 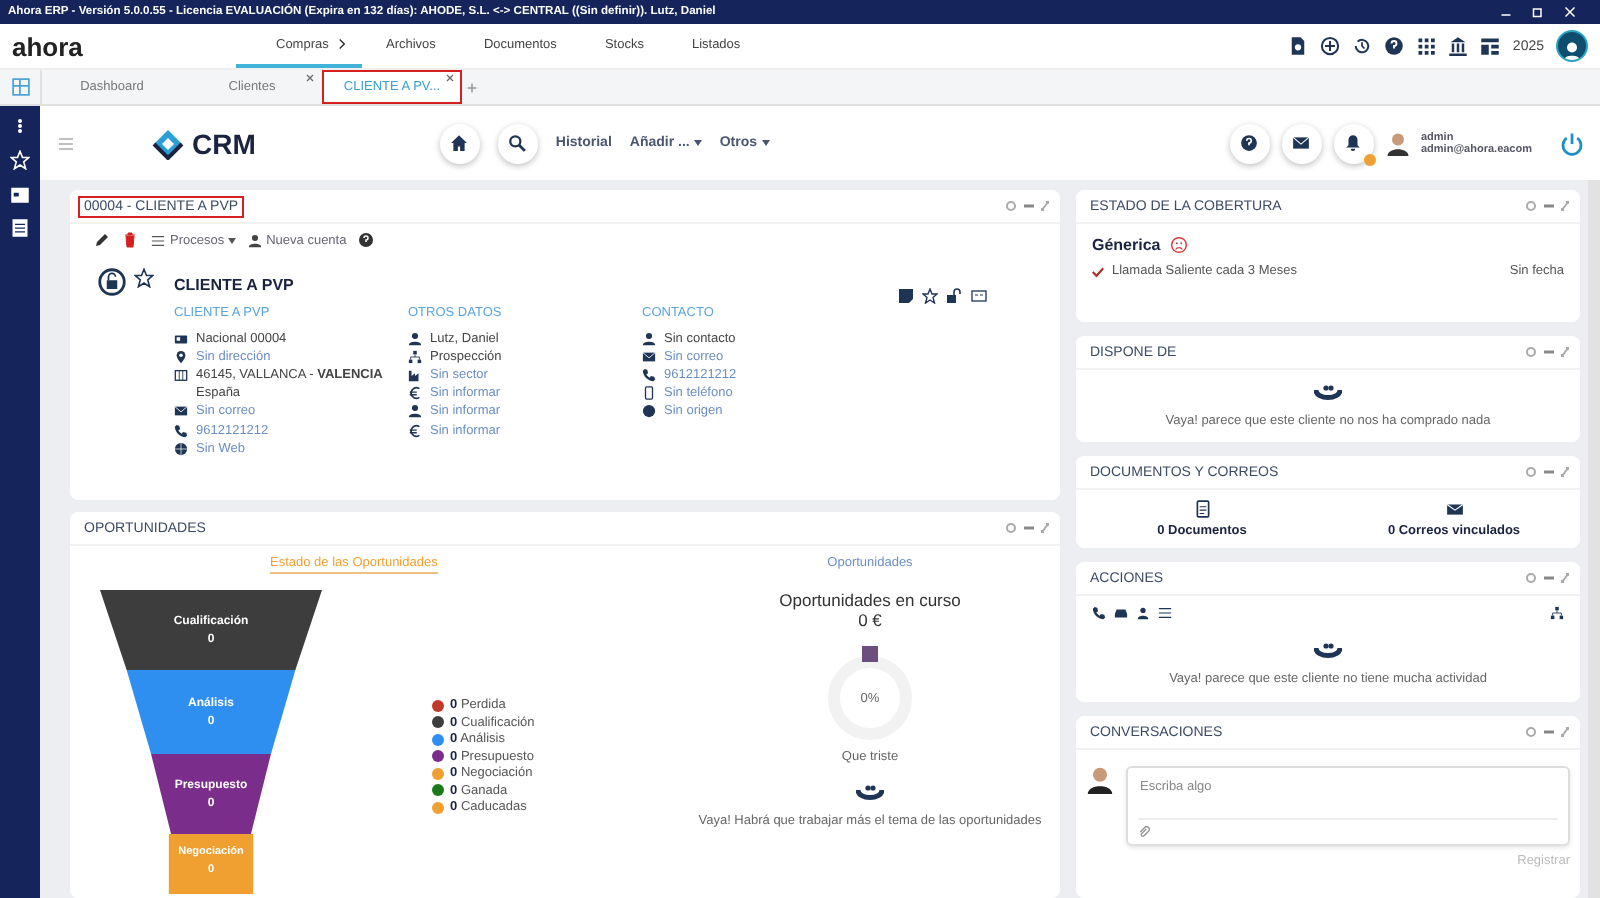 What do you see at coordinates (1179, 245) in the screenshot?
I see `sad-face-icon` at bounding box center [1179, 245].